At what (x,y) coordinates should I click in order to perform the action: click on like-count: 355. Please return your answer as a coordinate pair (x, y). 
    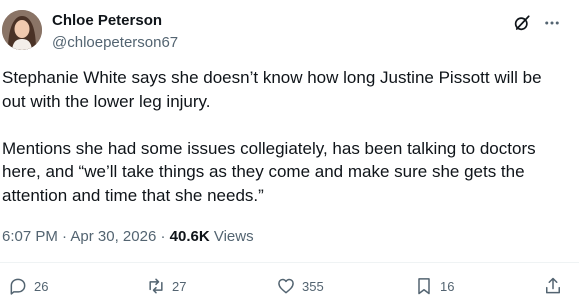
    Looking at the image, I should click on (313, 286).